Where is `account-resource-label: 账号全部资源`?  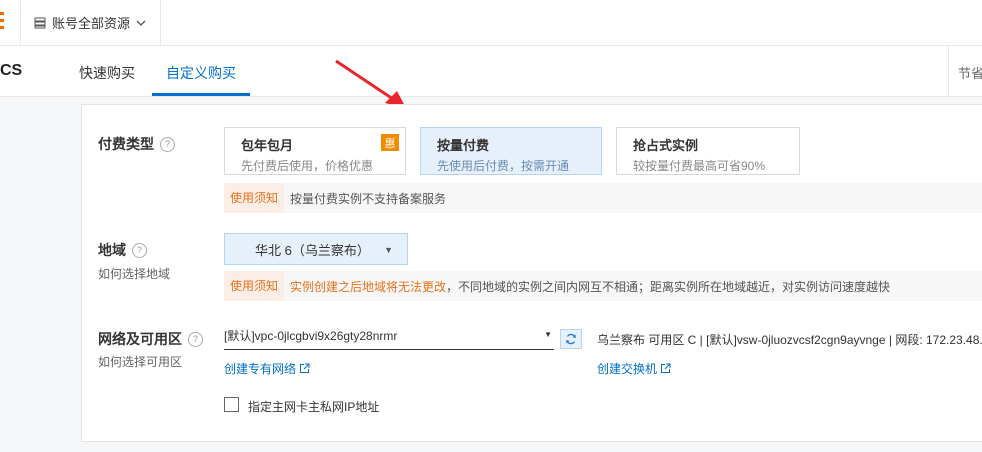 account-resource-label: 账号全部资源 is located at coordinates (91, 23).